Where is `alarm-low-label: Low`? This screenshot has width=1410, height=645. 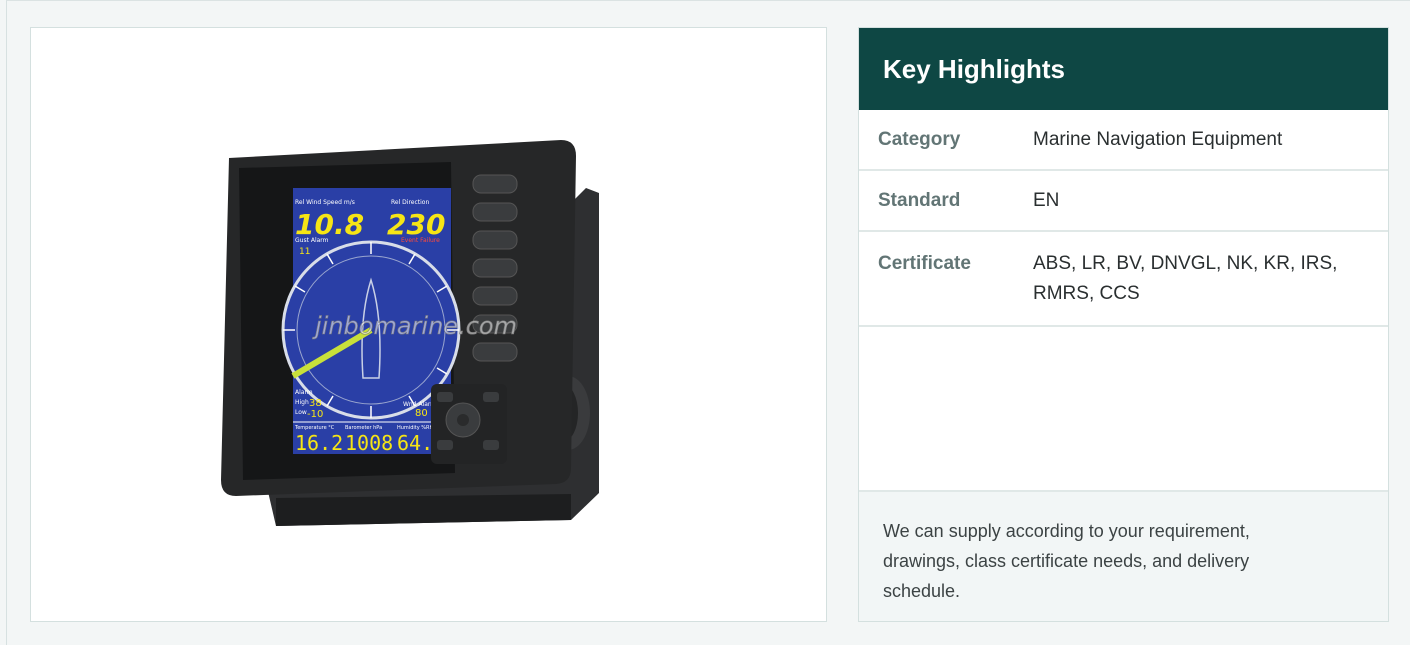 alarm-low-label: Low is located at coordinates (301, 412).